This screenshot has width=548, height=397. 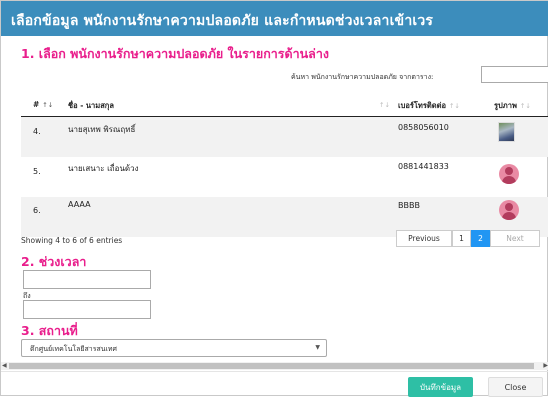 What do you see at coordinates (91, 106) in the screenshot?
I see `col-header-name: ชื่อ - นามสกุล` at bounding box center [91, 106].